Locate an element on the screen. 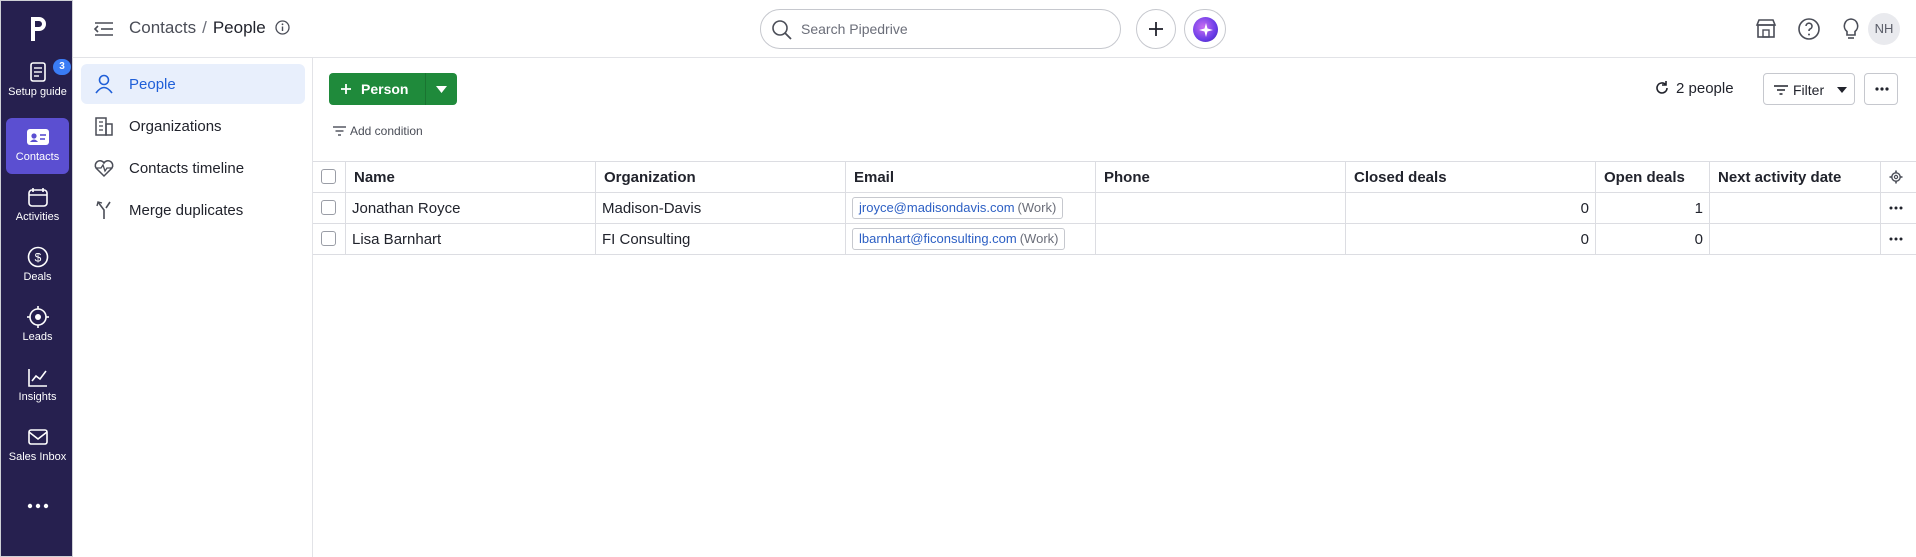 Image resolution: width=1916 pixels, height=557 pixels. plus-icon is located at coordinates (346, 89).